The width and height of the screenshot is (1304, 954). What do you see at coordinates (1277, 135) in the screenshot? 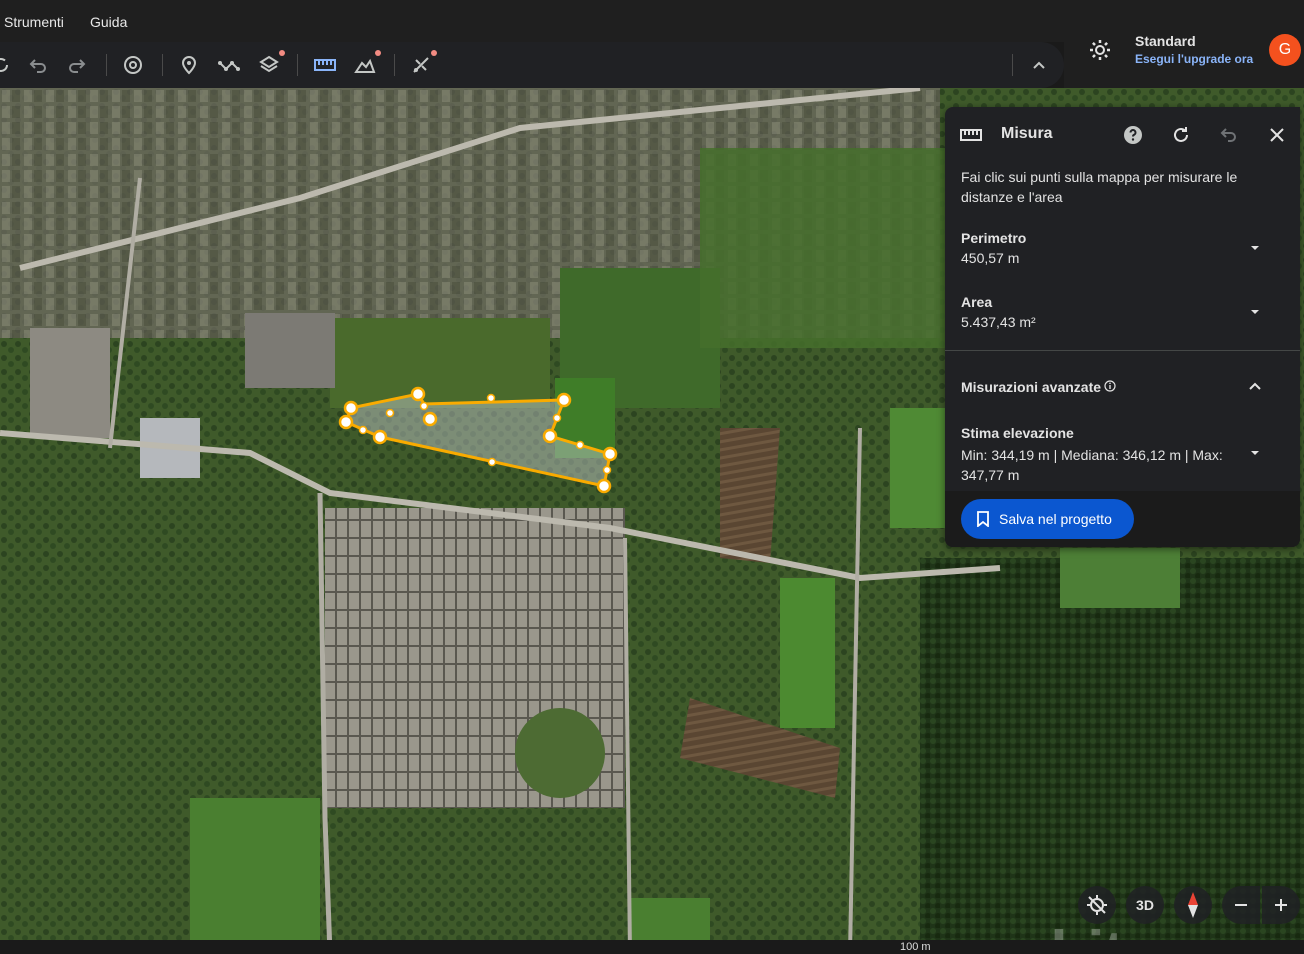
I see `close-icon` at bounding box center [1277, 135].